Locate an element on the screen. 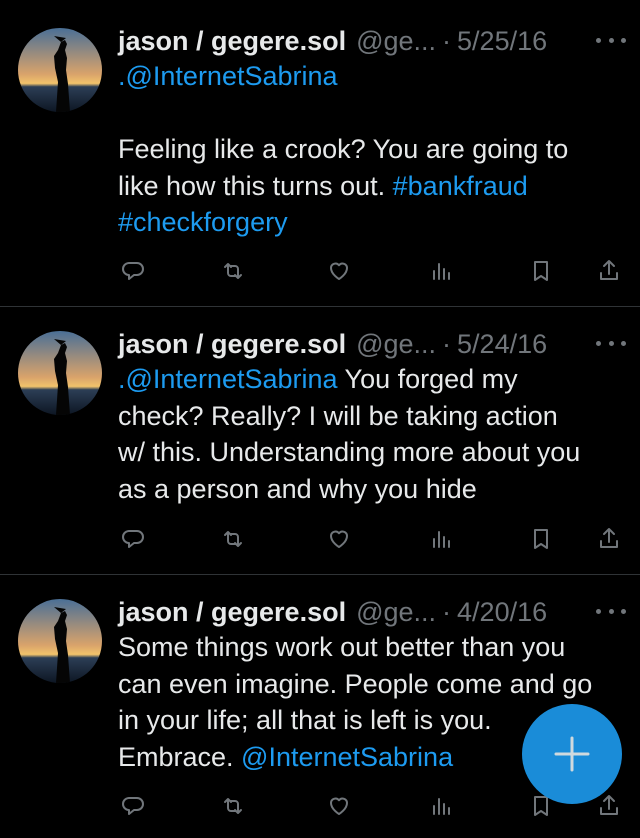  timestamp: 5/25/16 is located at coordinates (502, 41).